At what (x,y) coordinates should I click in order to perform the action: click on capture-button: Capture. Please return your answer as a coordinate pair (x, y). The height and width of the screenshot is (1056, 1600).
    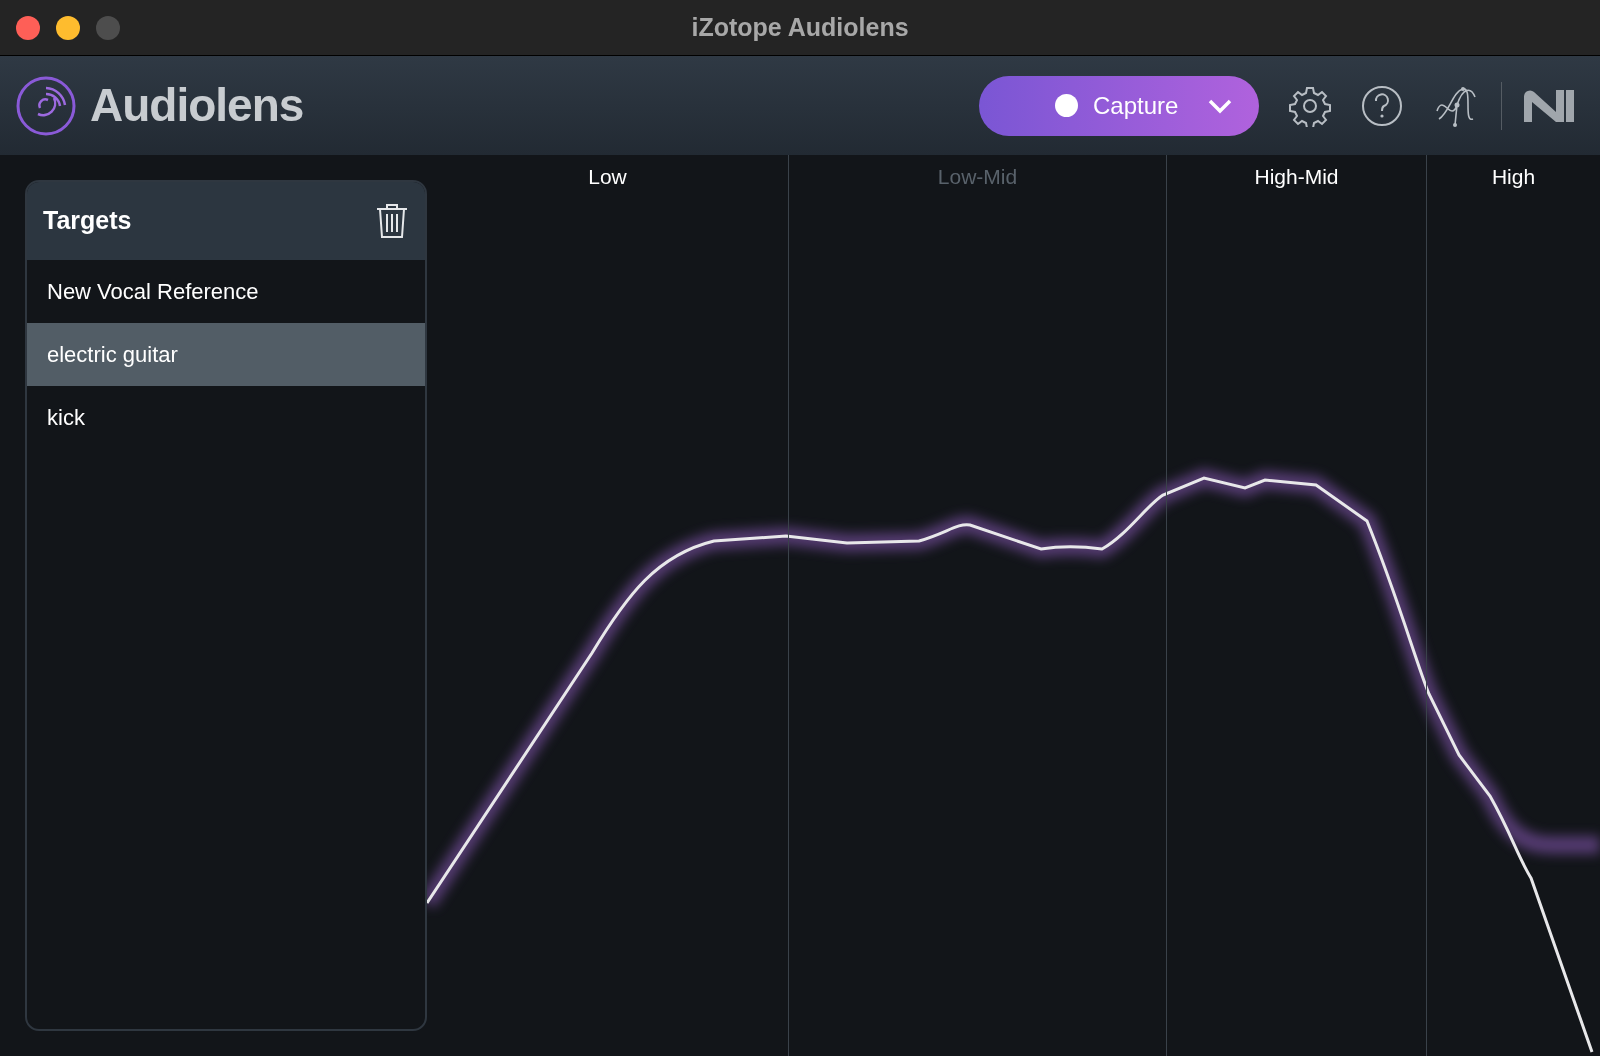
    Looking at the image, I should click on (1119, 105).